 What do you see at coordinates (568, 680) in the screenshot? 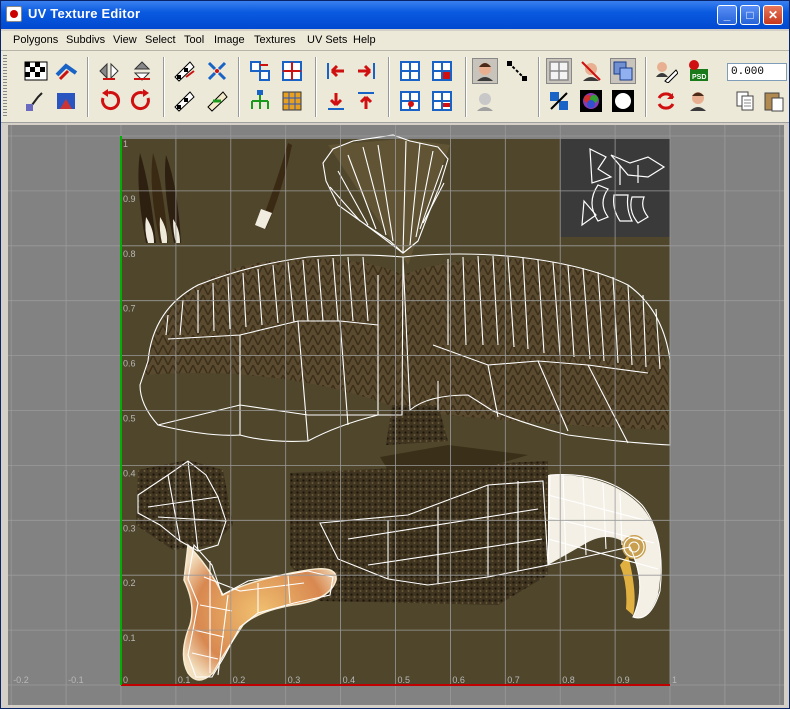
I see `u-tick-label: 0.8` at bounding box center [568, 680].